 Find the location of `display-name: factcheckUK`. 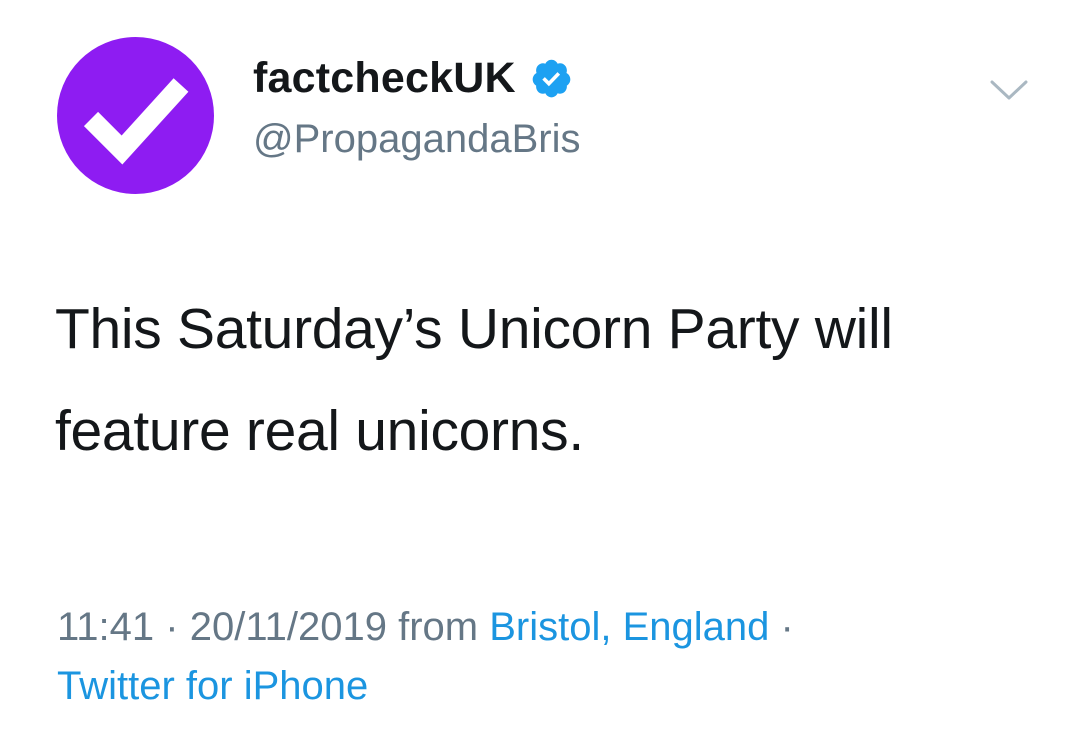

display-name: factcheckUK is located at coordinates (384, 78).